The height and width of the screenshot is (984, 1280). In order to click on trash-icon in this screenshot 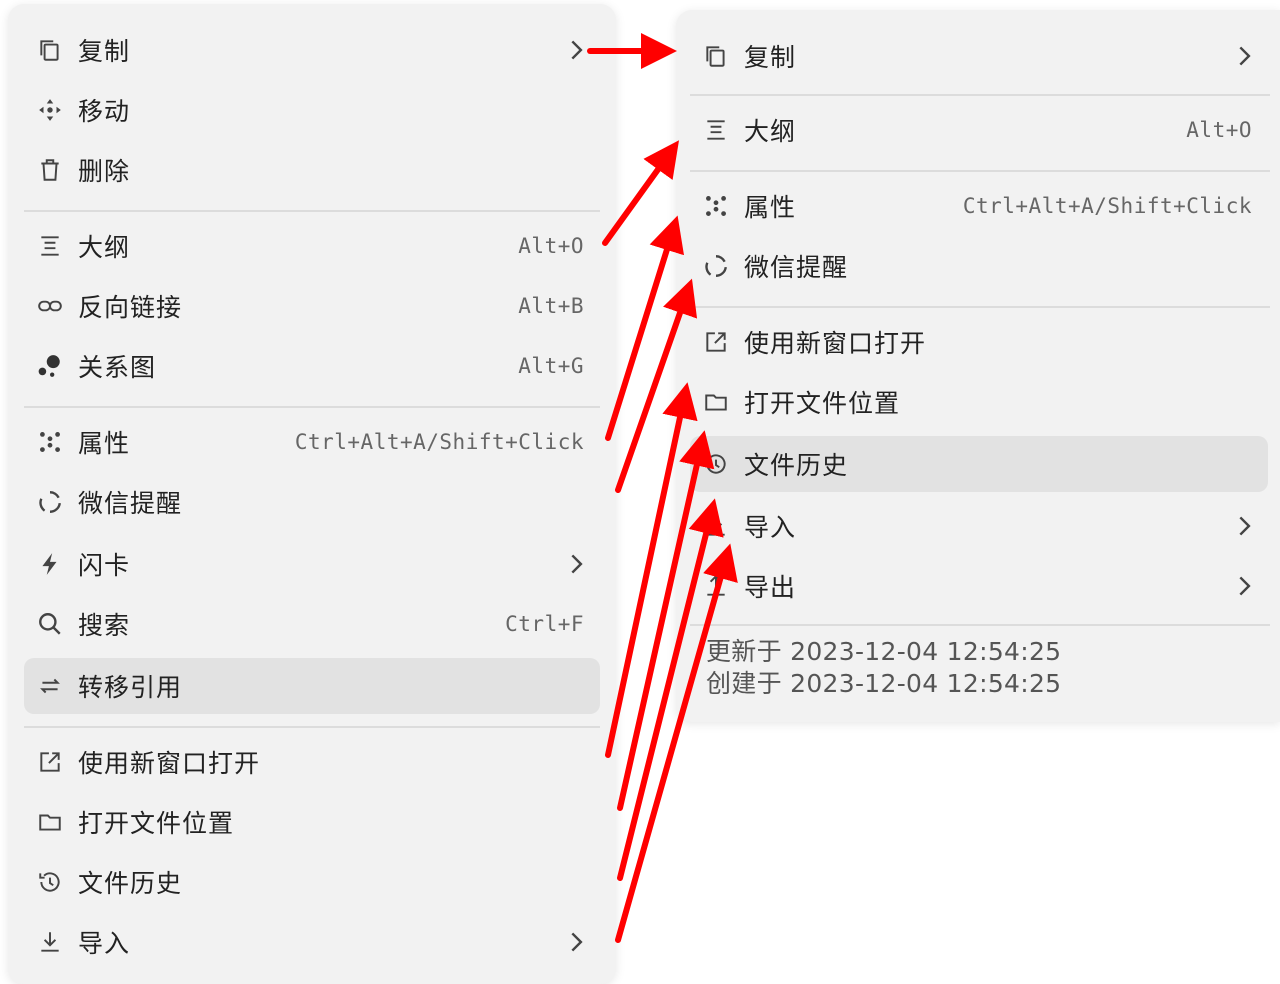, I will do `click(50, 170)`.